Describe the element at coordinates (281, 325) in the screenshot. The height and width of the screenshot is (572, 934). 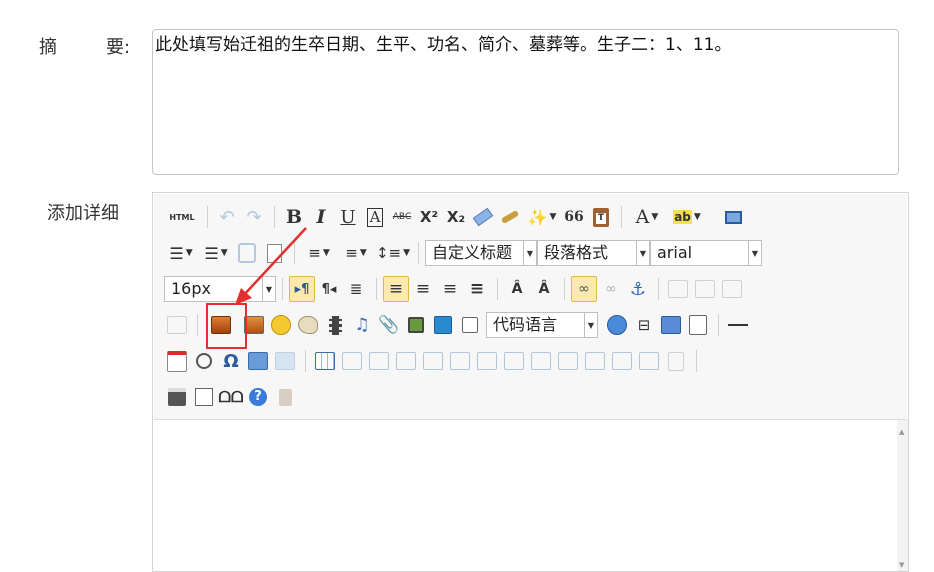
I see `emotion-button` at that location.